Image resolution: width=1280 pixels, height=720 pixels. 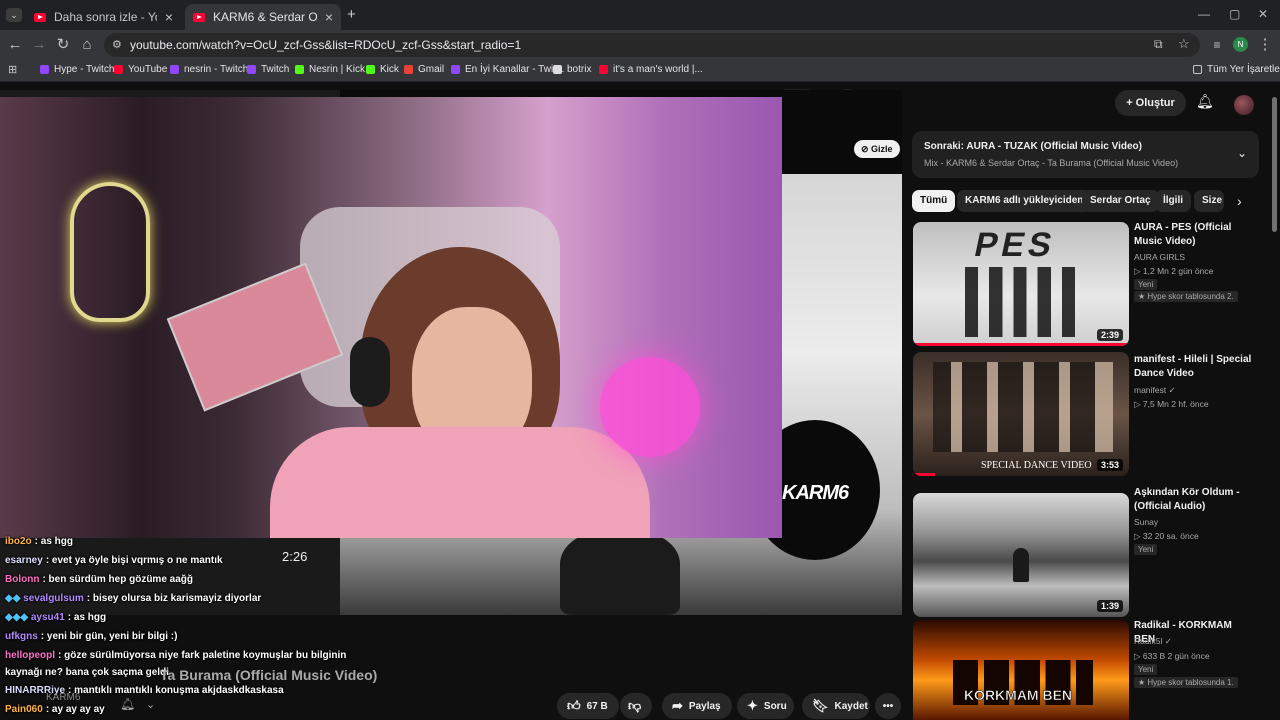 What do you see at coordinates (87, 672) in the screenshot?
I see `chat-message: kaynağı ne? bana çok saçma geldi` at bounding box center [87, 672].